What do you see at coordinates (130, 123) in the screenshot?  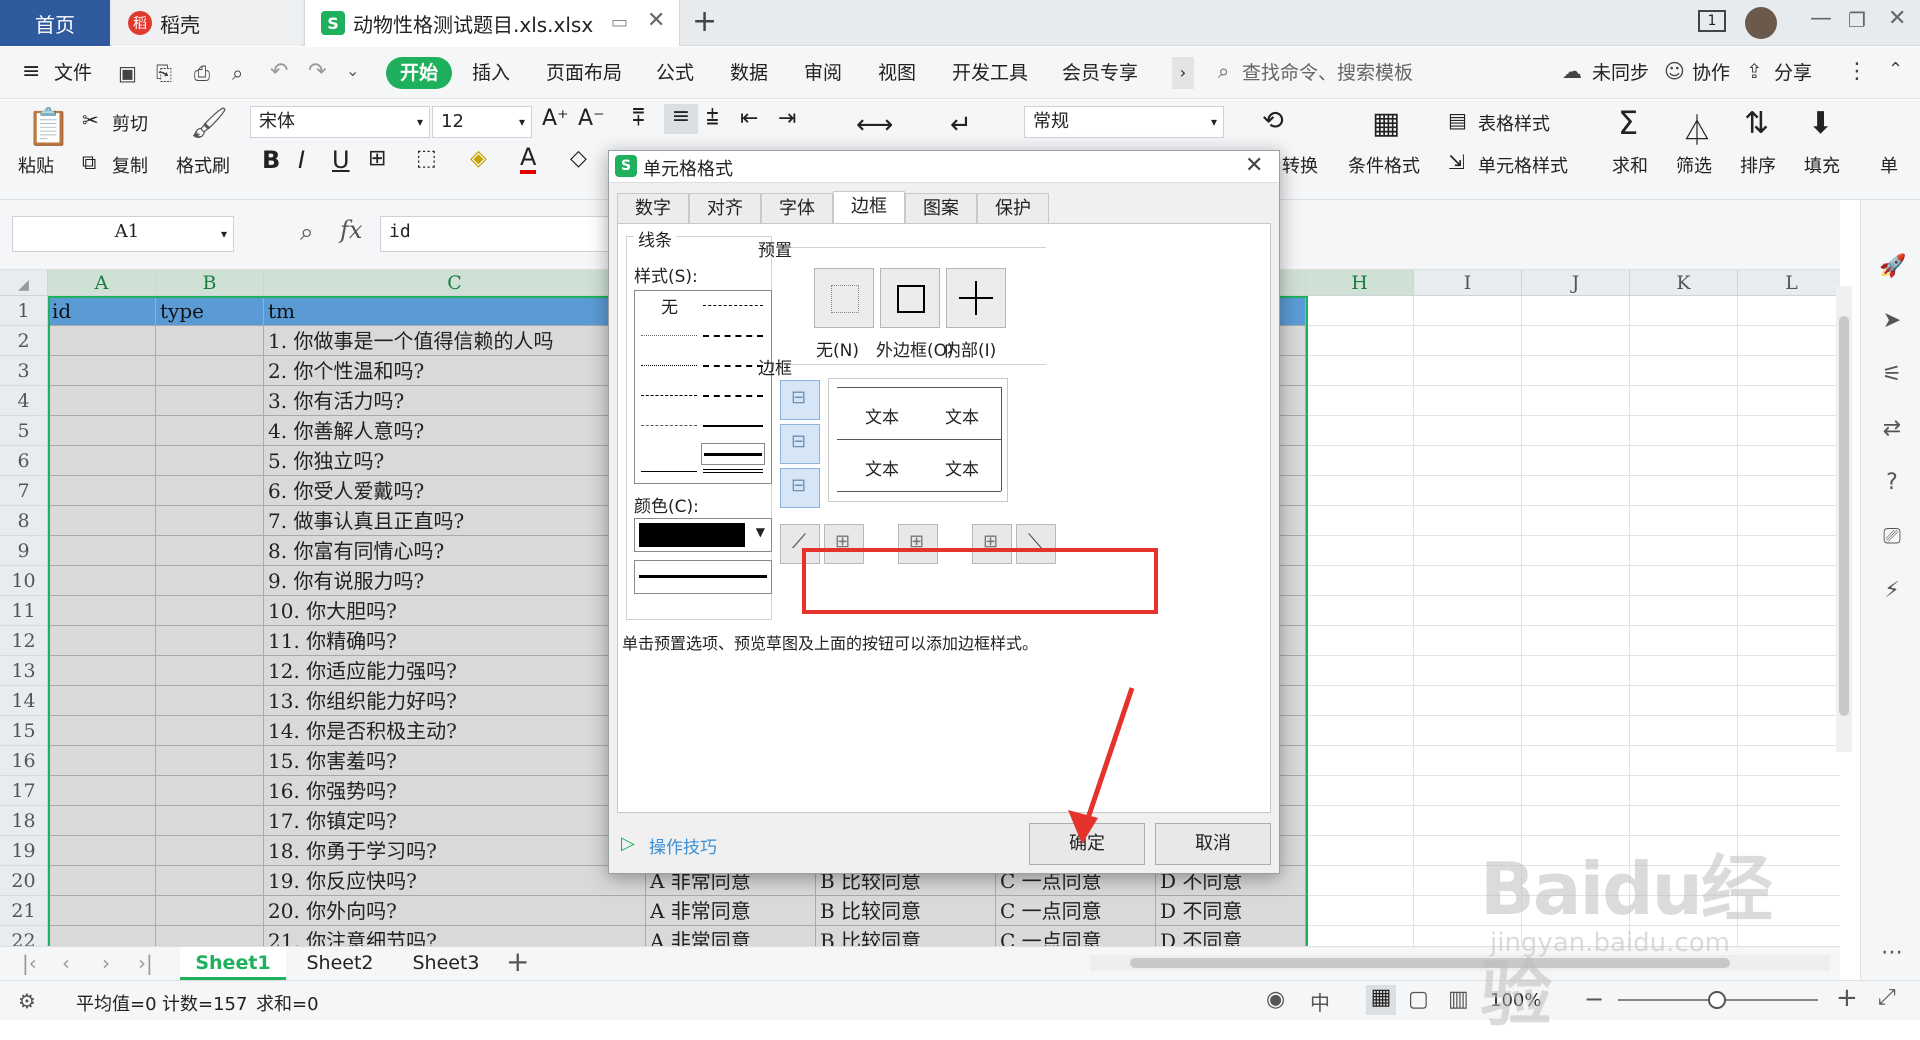 I see `cut-button: 剪切` at bounding box center [130, 123].